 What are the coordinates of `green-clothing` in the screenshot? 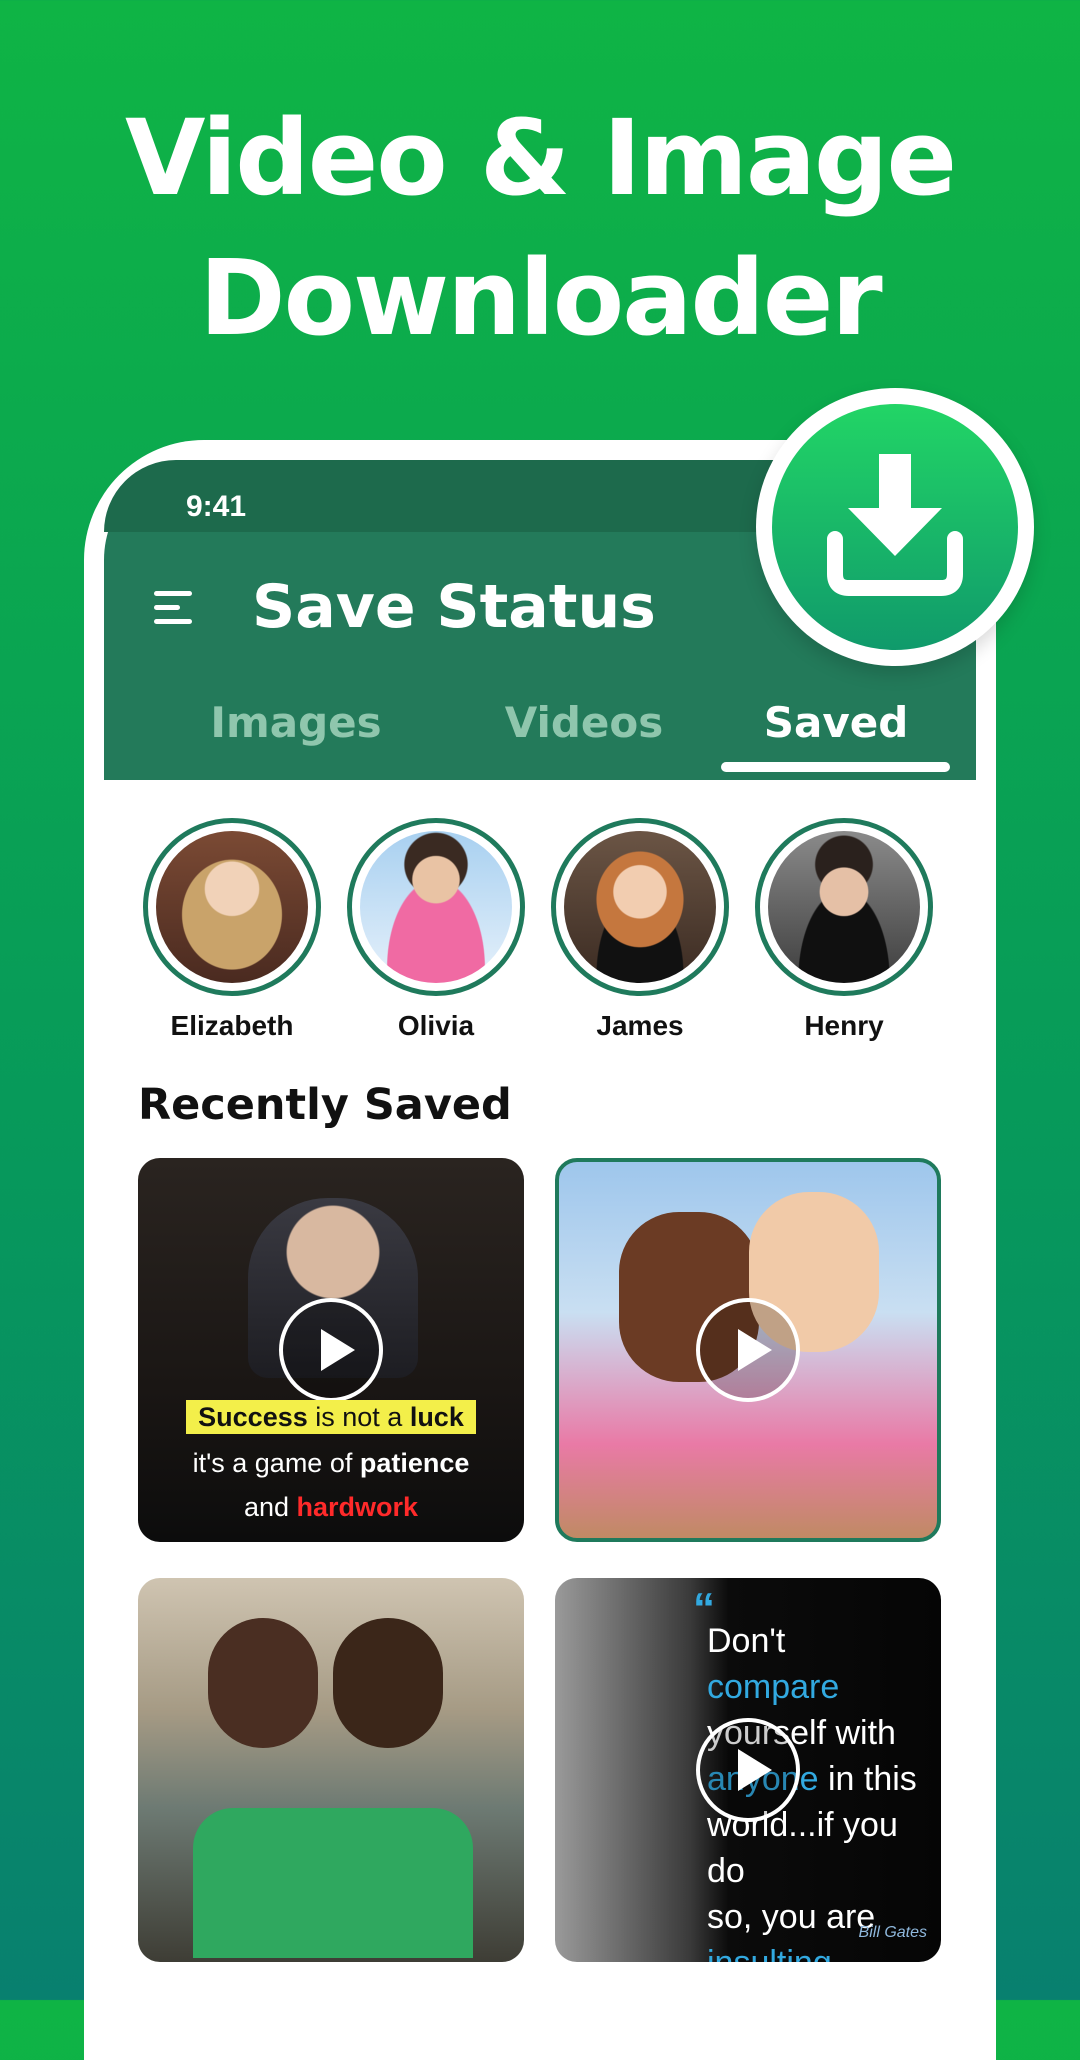 It's located at (333, 1883).